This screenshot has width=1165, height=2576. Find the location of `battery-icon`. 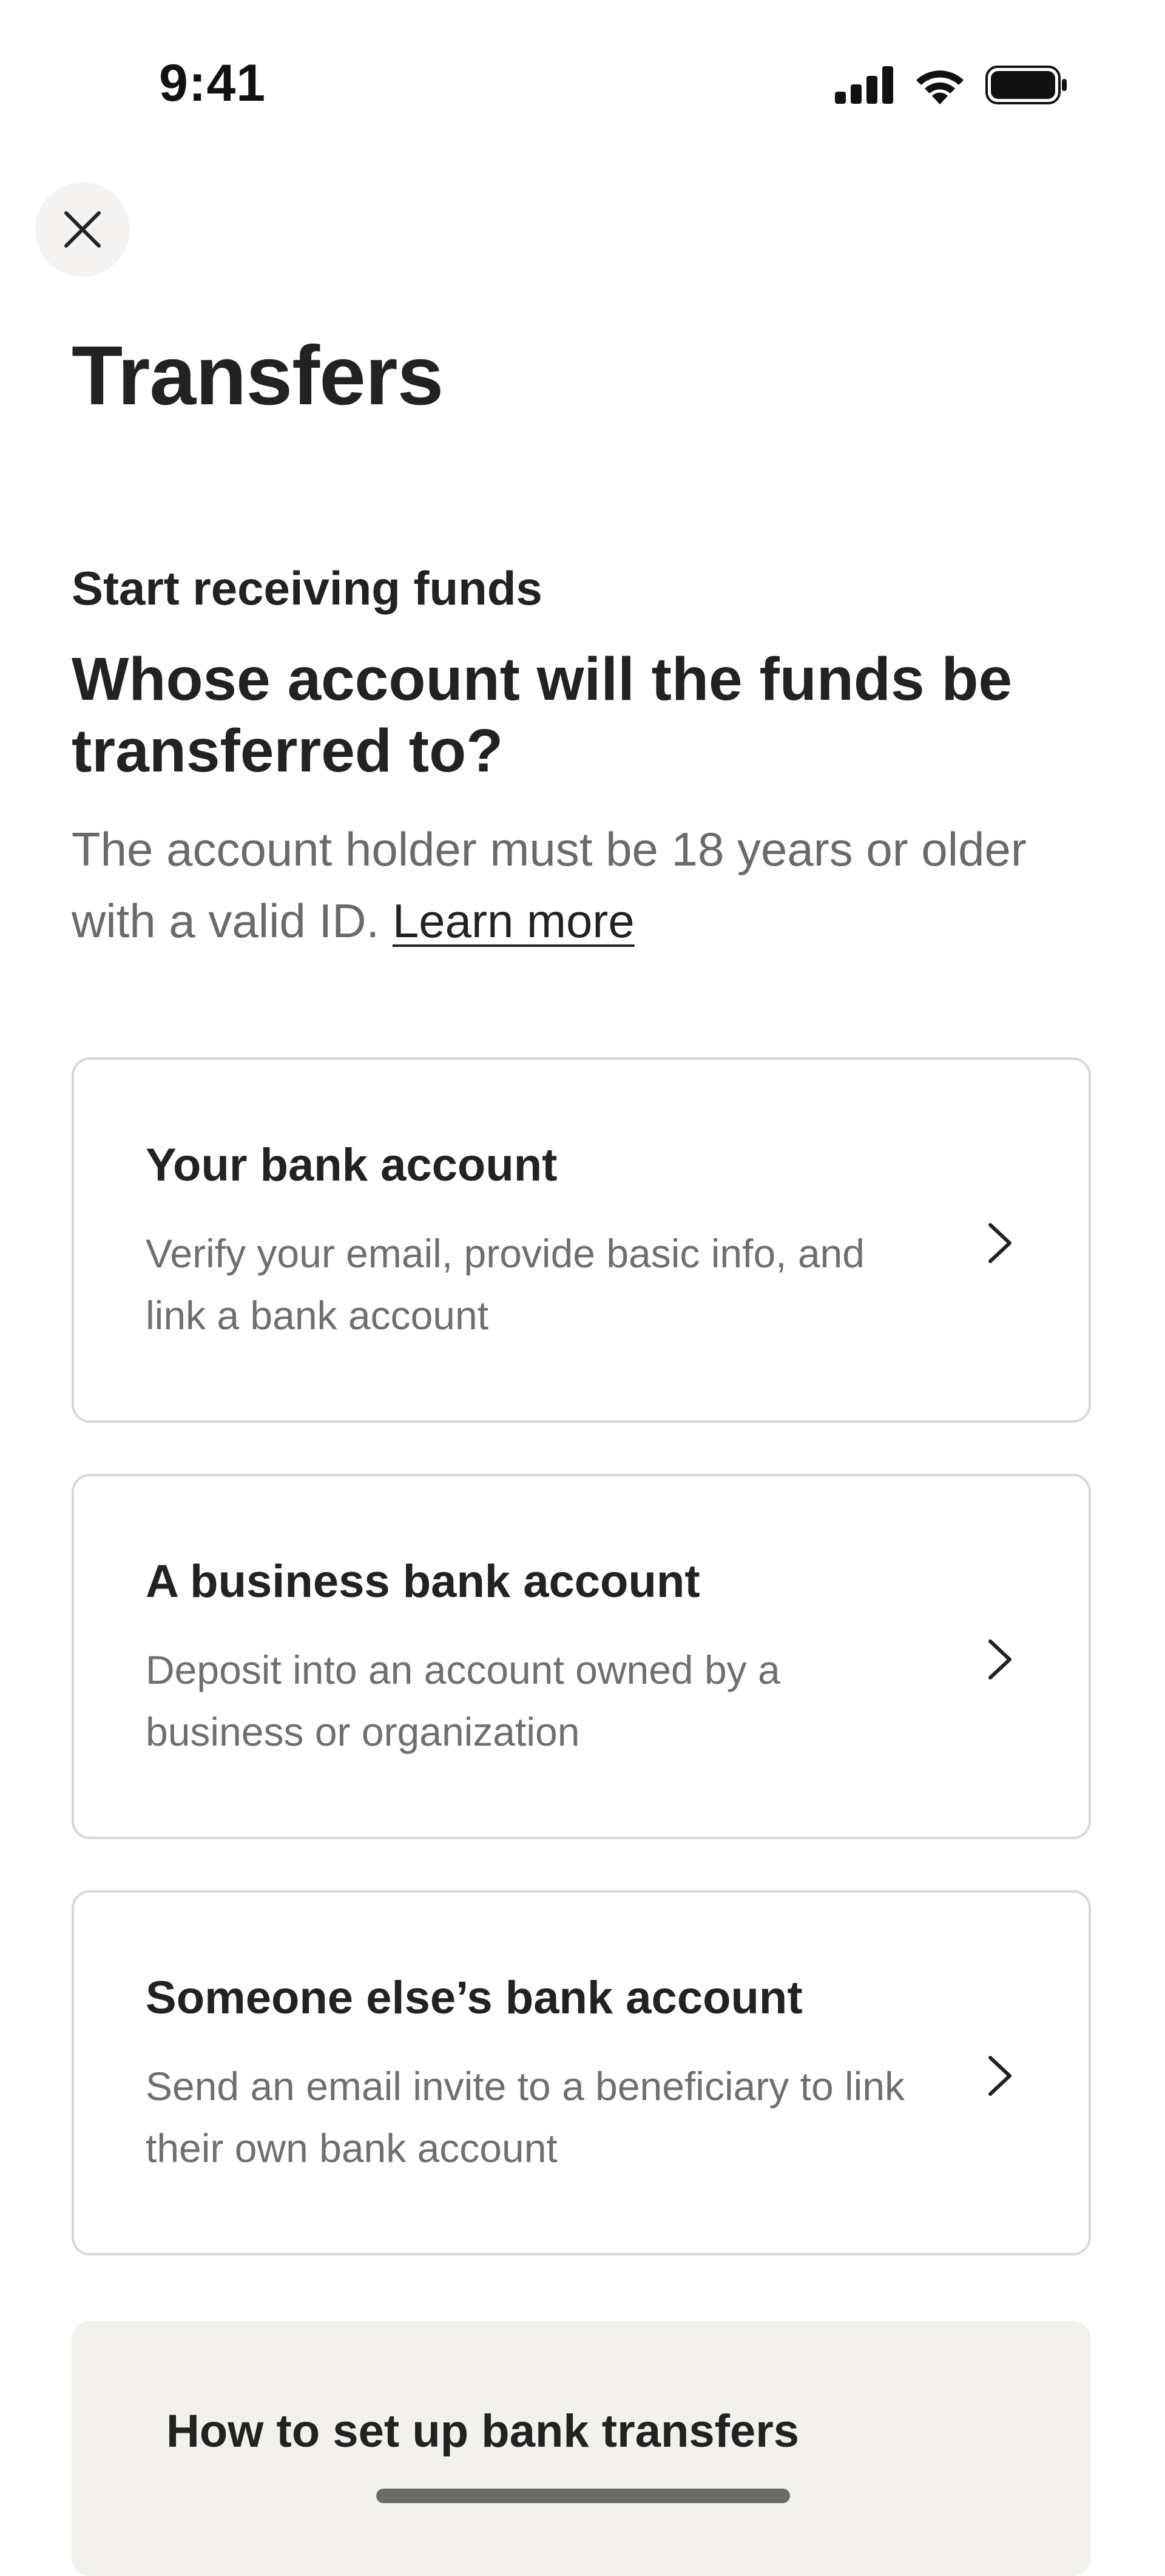

battery-icon is located at coordinates (1026, 85).